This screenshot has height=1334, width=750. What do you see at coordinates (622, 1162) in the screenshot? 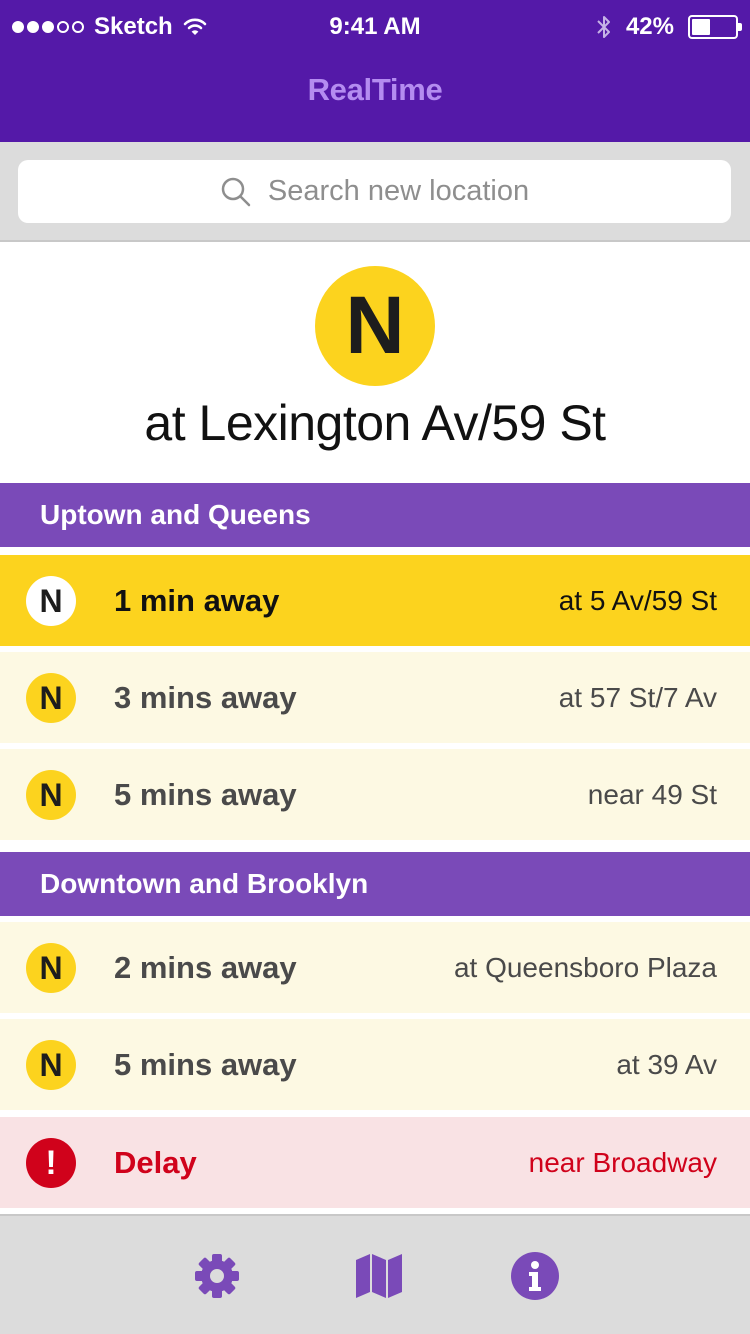
I see `delay-location: near Broadway` at bounding box center [622, 1162].